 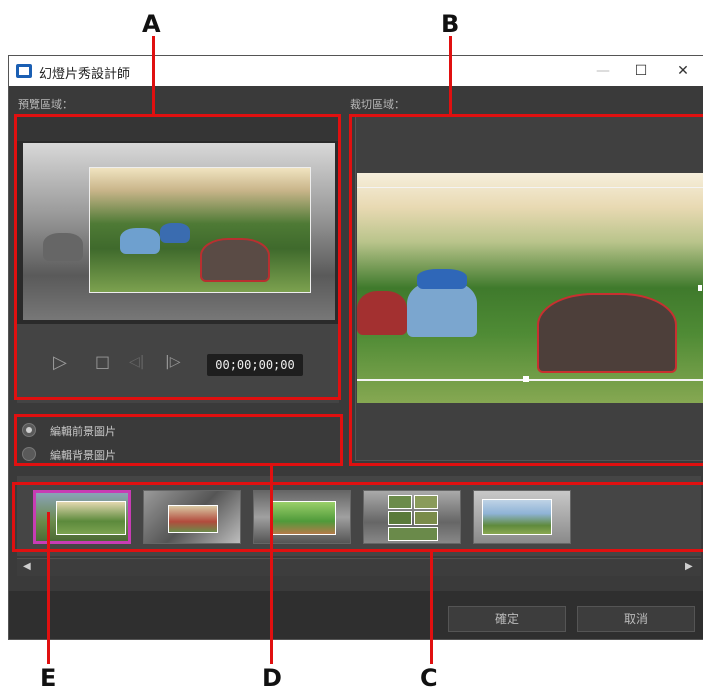 What do you see at coordinates (636, 619) in the screenshot?
I see `cancel-button: 取消` at bounding box center [636, 619].